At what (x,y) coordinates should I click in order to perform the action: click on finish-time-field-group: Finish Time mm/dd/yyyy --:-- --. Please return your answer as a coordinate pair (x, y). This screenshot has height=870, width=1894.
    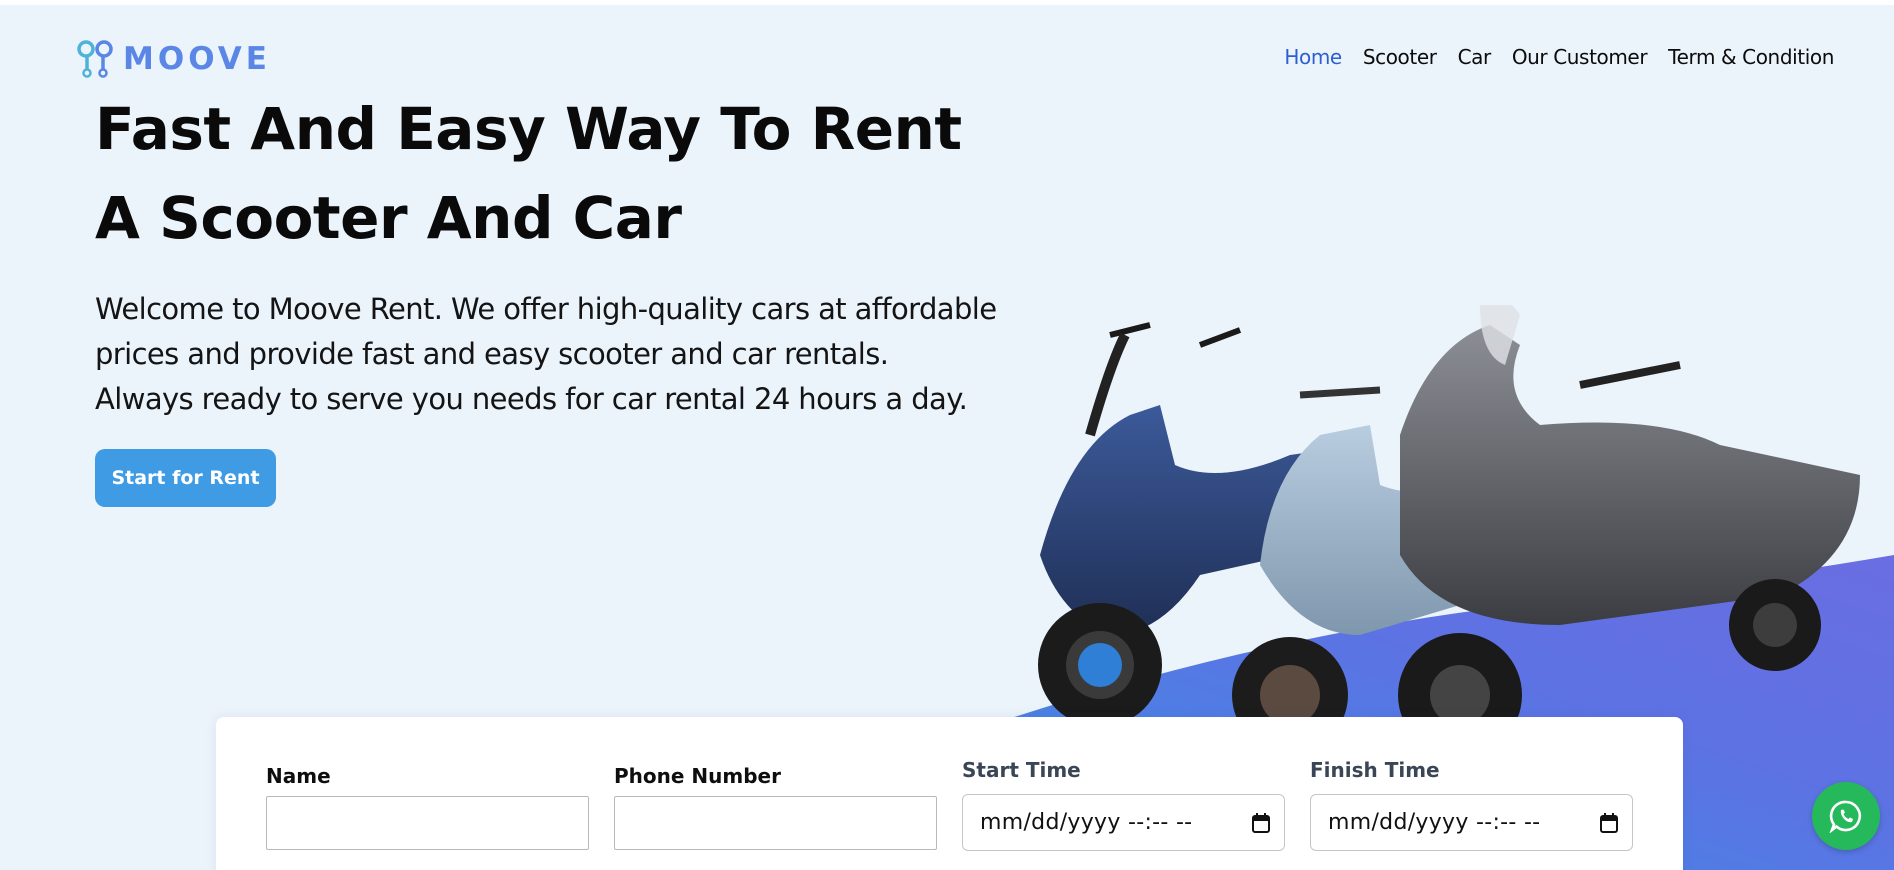
    Looking at the image, I should click on (1471, 804).